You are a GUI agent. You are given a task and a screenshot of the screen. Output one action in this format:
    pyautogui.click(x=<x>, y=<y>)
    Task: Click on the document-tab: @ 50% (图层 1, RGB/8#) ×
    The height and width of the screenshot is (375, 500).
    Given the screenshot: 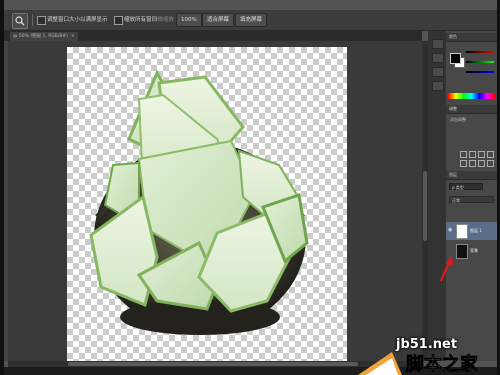 What is the action you would take?
    pyautogui.click(x=44, y=36)
    